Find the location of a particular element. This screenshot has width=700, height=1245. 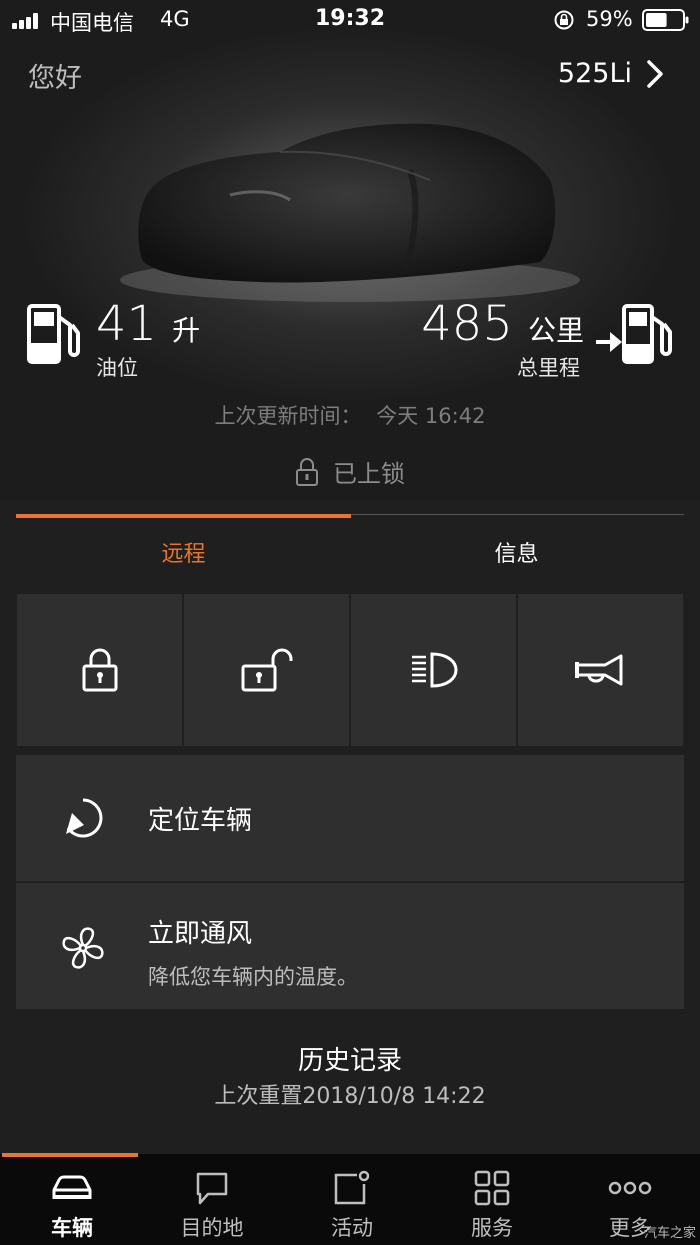

ventilate-row: 立即通风 降低您车辆内的温度。 is located at coordinates (350, 946).